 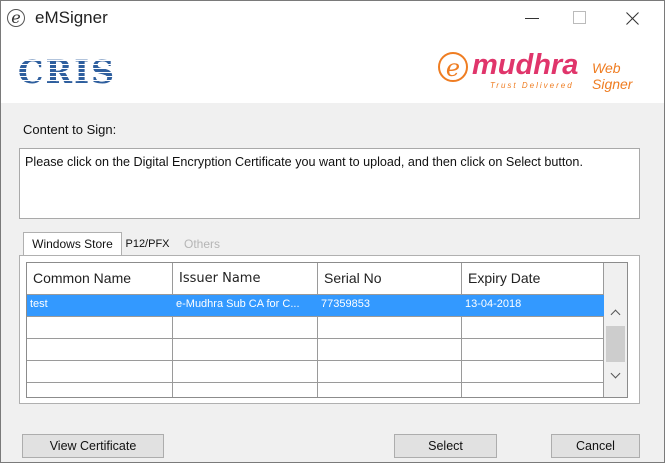 What do you see at coordinates (445, 446) in the screenshot?
I see `select-button: Select` at bounding box center [445, 446].